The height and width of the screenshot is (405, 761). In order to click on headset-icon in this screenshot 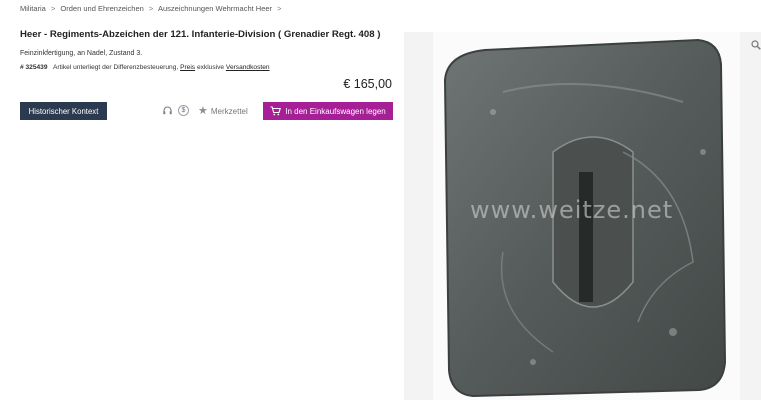, I will do `click(167, 110)`.